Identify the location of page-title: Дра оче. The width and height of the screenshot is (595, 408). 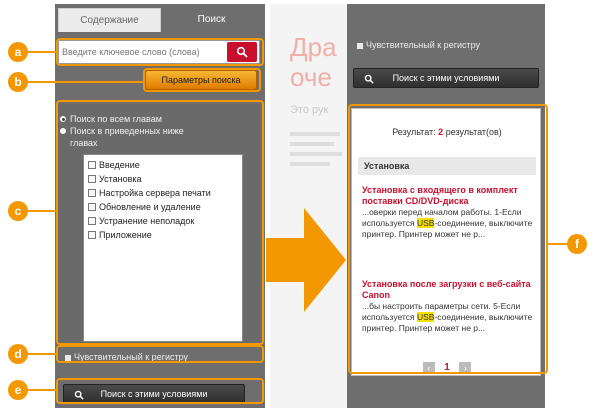
(313, 62).